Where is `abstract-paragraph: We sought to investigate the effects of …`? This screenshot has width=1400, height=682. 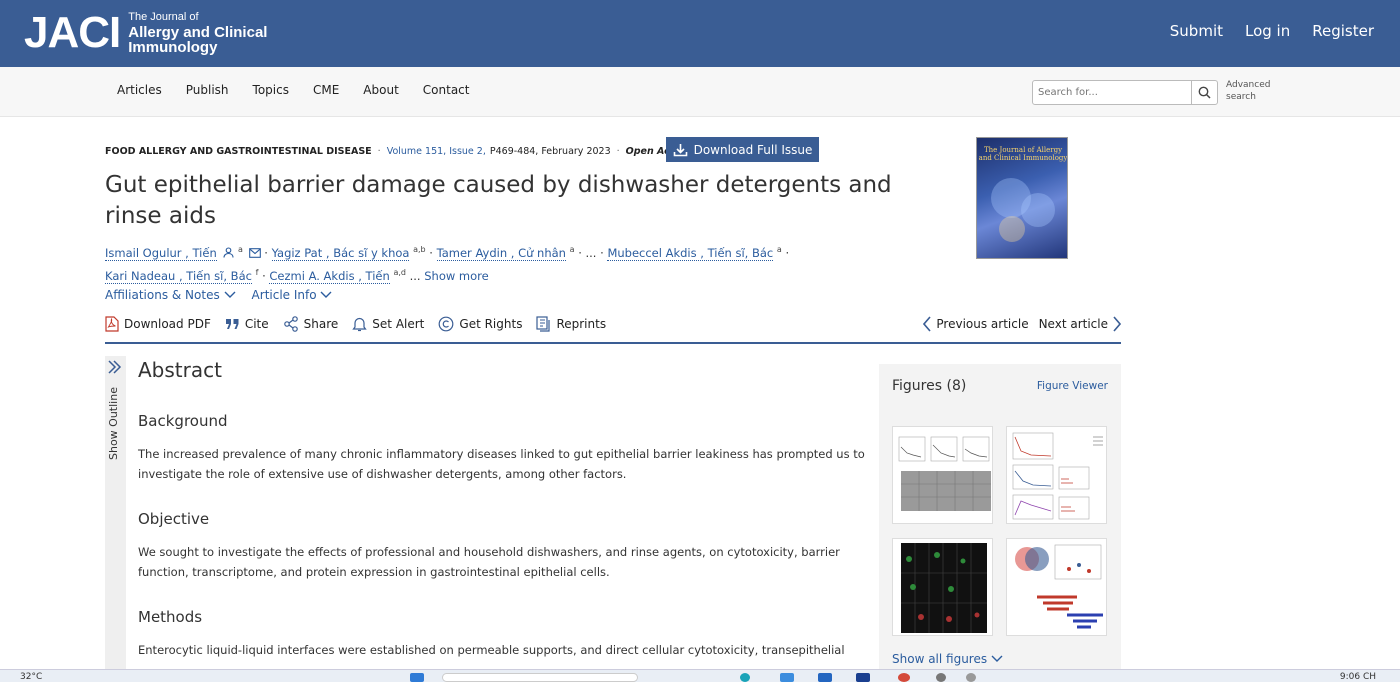
abstract-paragraph: We sought to investigate the effects of … is located at coordinates (489, 562).